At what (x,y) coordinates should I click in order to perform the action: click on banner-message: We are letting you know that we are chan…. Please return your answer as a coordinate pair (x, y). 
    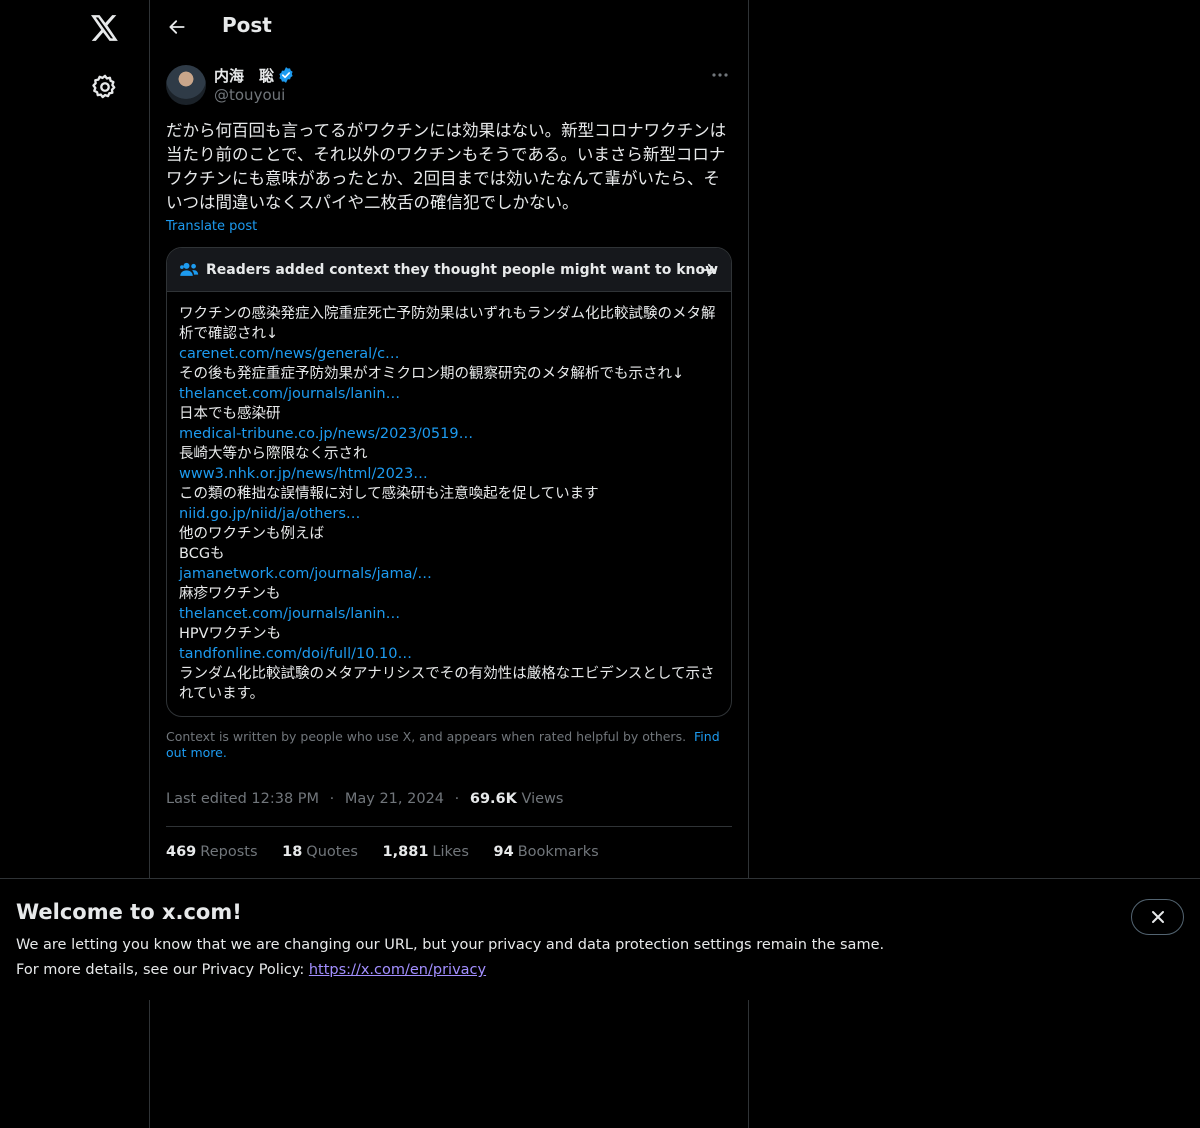
    Looking at the image, I should click on (450, 945).